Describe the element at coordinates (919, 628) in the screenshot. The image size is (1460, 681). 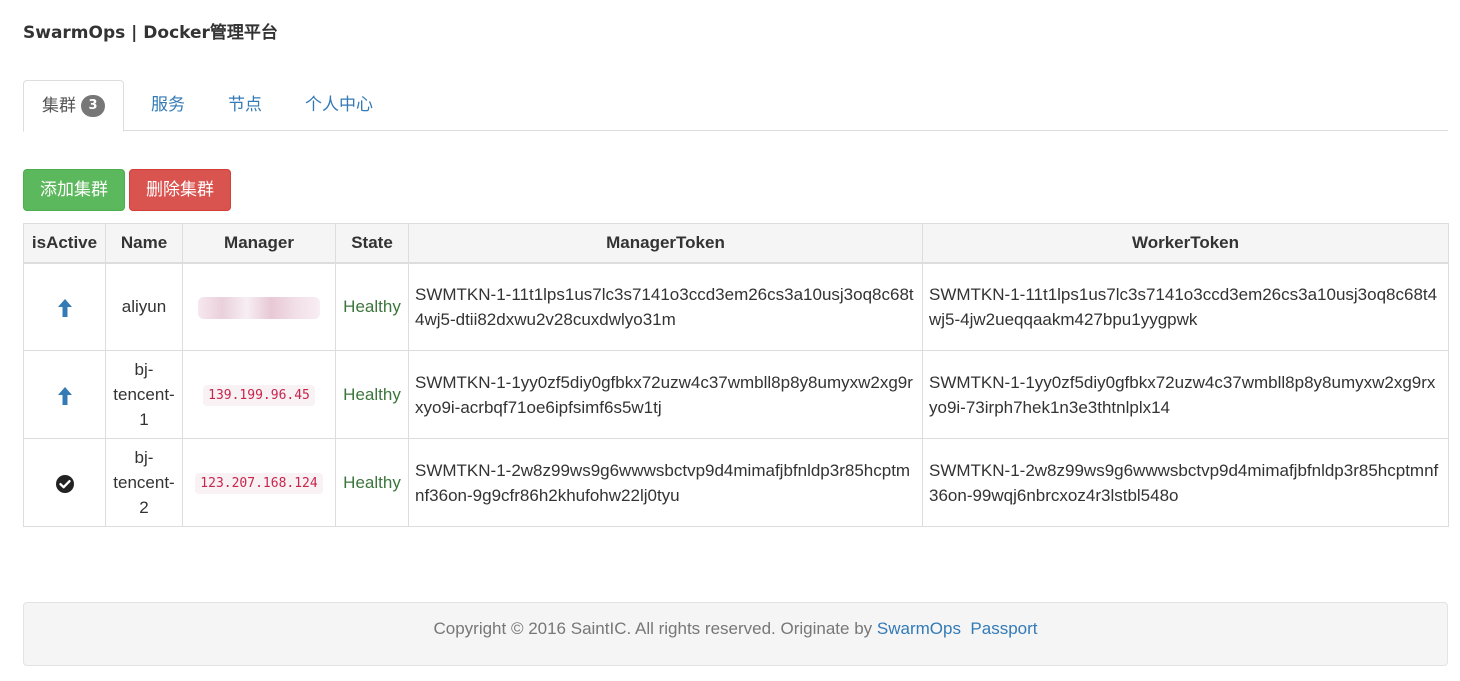
I see `footer-link-swarmops: SwarmOps` at that location.